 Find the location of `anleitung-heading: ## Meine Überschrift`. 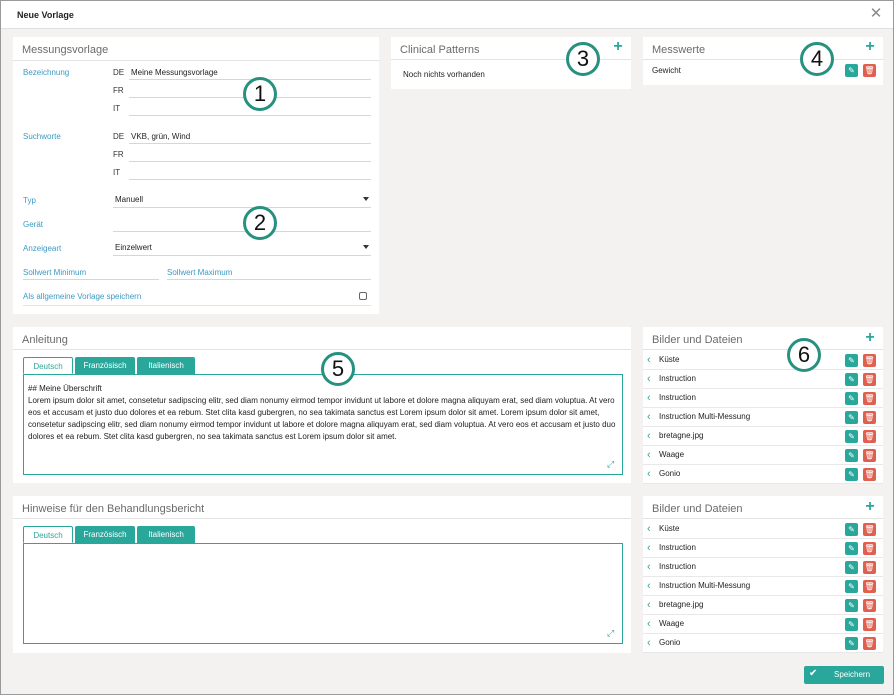

anleitung-heading: ## Meine Überschrift is located at coordinates (65, 388).